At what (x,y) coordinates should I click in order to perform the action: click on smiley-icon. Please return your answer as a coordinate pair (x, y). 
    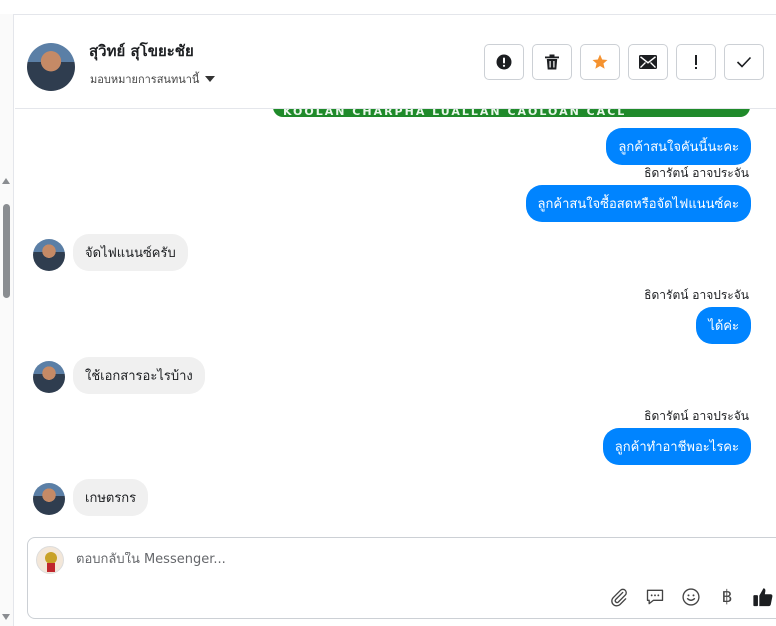
    Looking at the image, I should click on (691, 597).